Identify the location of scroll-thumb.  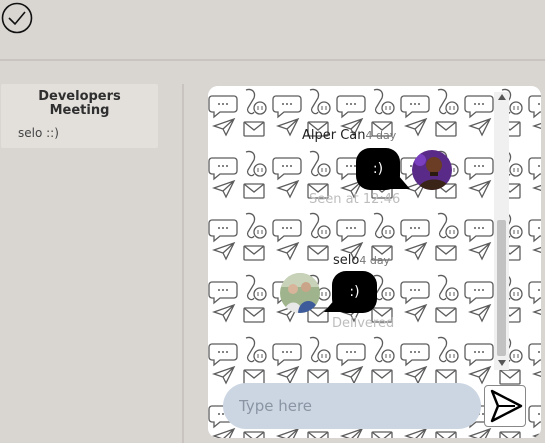
(501, 288).